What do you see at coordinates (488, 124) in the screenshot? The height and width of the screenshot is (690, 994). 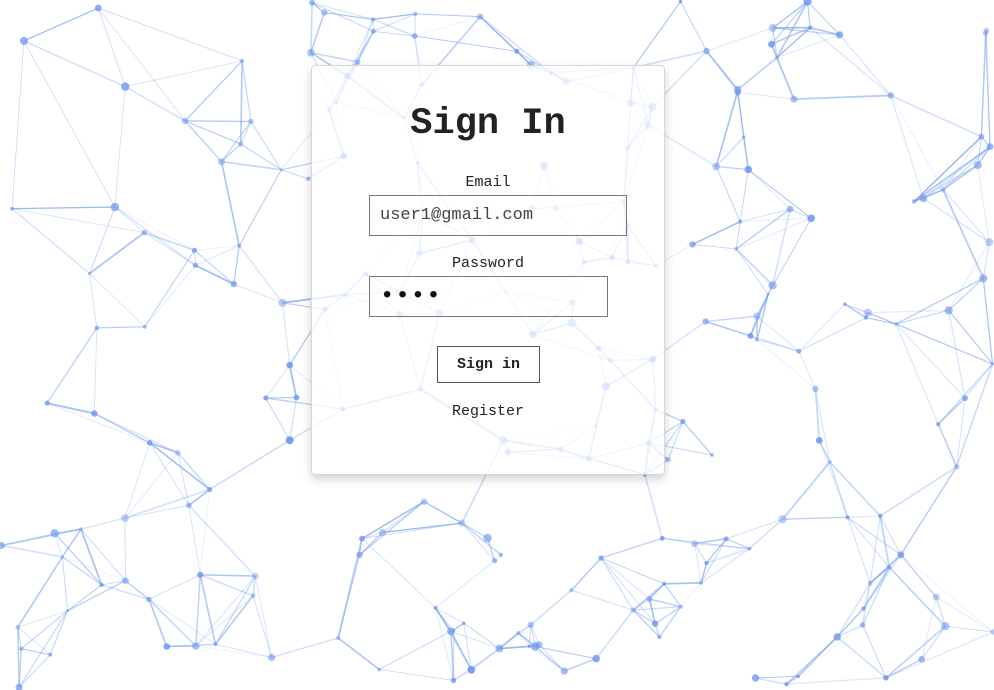 I see `page-title: Sign In` at bounding box center [488, 124].